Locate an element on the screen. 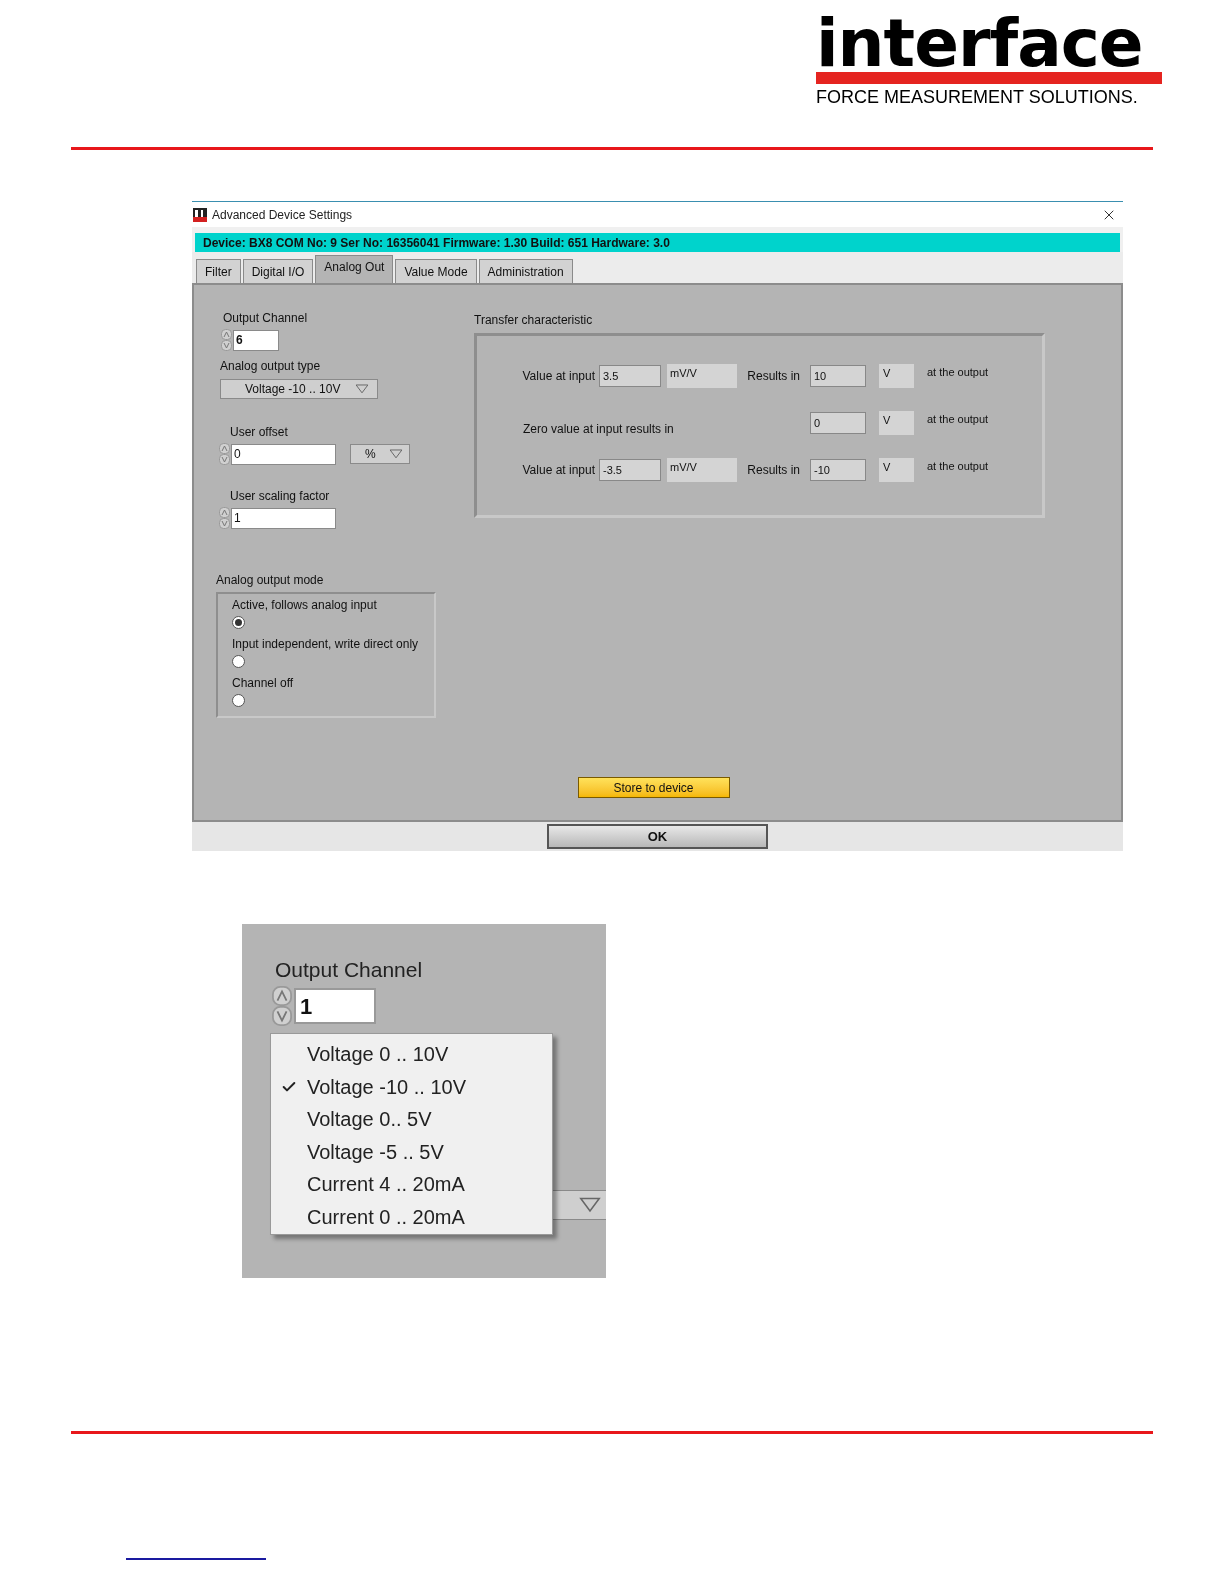 The image size is (1224, 1584). menu-item: Current 4 .. 20mA is located at coordinates (411, 1184).